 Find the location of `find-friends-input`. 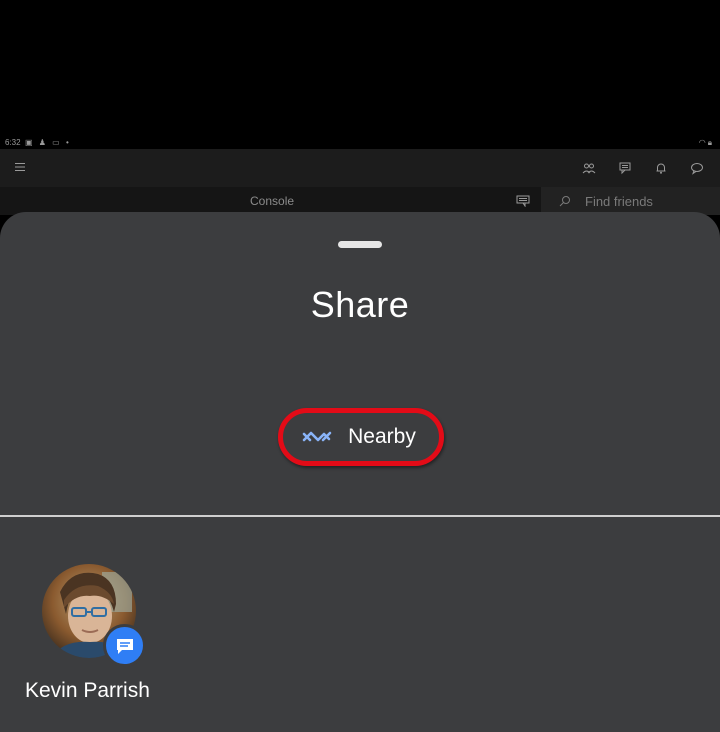

find-friends-input is located at coordinates (650, 201).